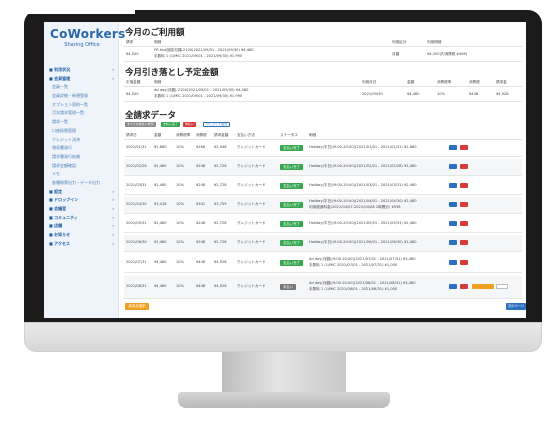 Image resolution: width=547 pixels, height=421 pixels. What do you see at coordinates (447, 54) in the screenshot?
I see `usage-detail: ¥4,500(内消費税 ¥406)` at bounding box center [447, 54].